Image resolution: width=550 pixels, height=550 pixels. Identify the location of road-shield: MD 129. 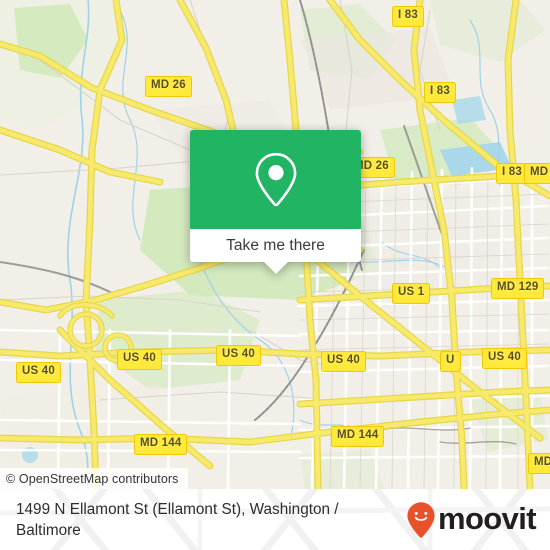
(518, 288).